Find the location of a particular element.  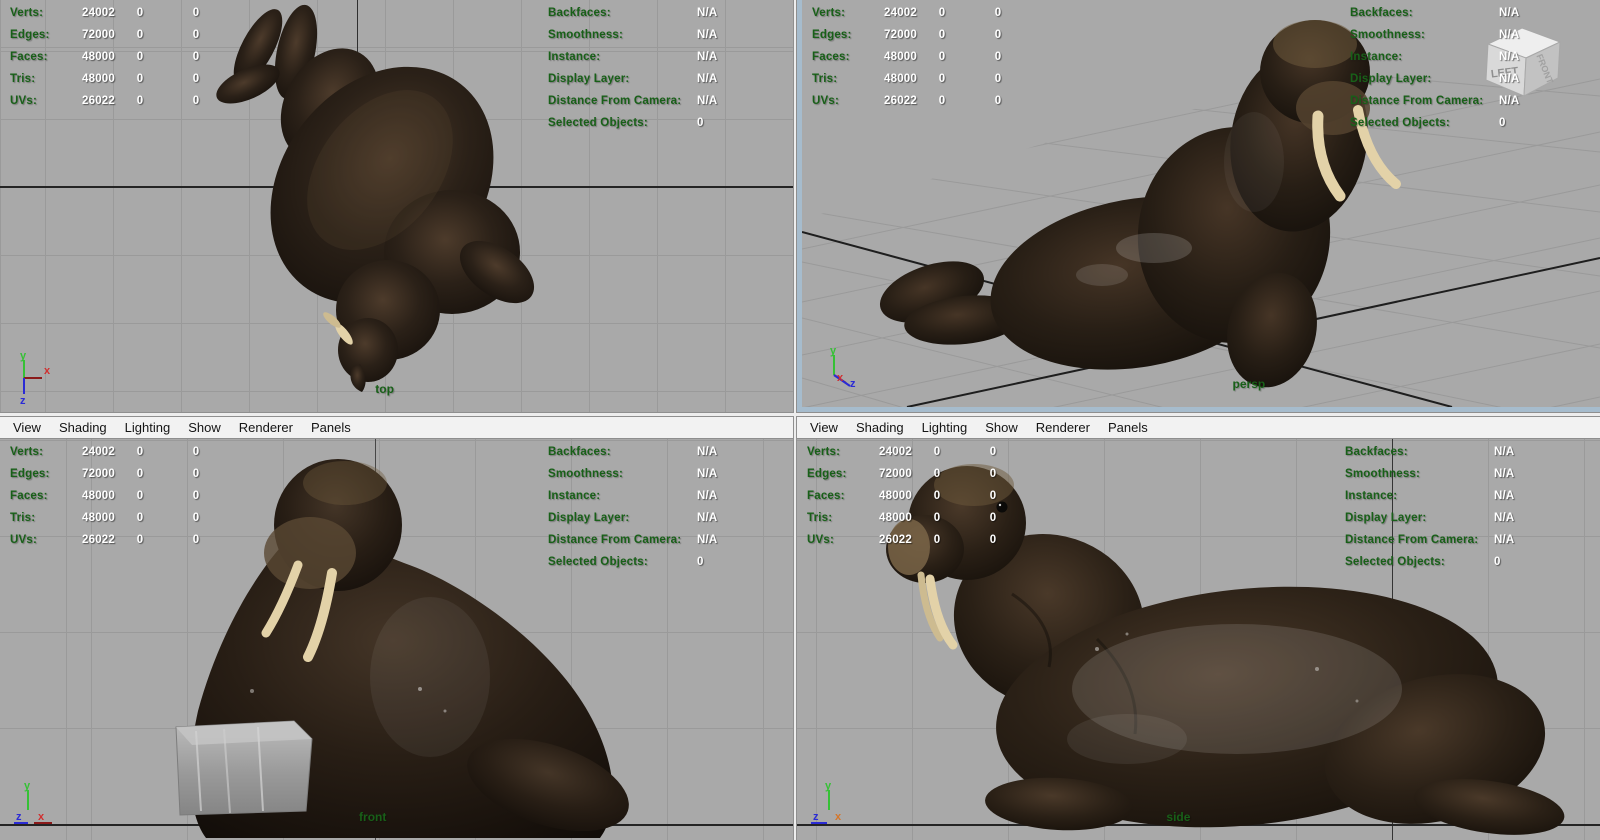

hud-row: Edges: 72000 0 0 is located at coordinates (915, 474).